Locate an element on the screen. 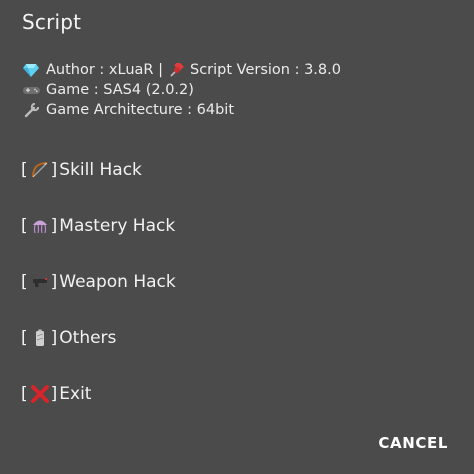 The height and width of the screenshot is (474, 474). script-info: Author : xLuaR | Script Version : 3.8.0 is located at coordinates (181, 90).